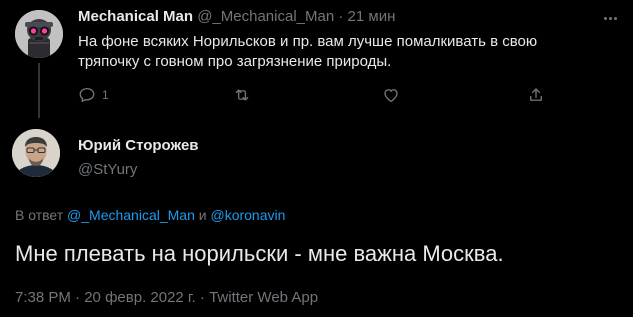 The height and width of the screenshot is (317, 633). Describe the element at coordinates (135, 16) in the screenshot. I see `parent-author-name: Mechanical Man` at that location.